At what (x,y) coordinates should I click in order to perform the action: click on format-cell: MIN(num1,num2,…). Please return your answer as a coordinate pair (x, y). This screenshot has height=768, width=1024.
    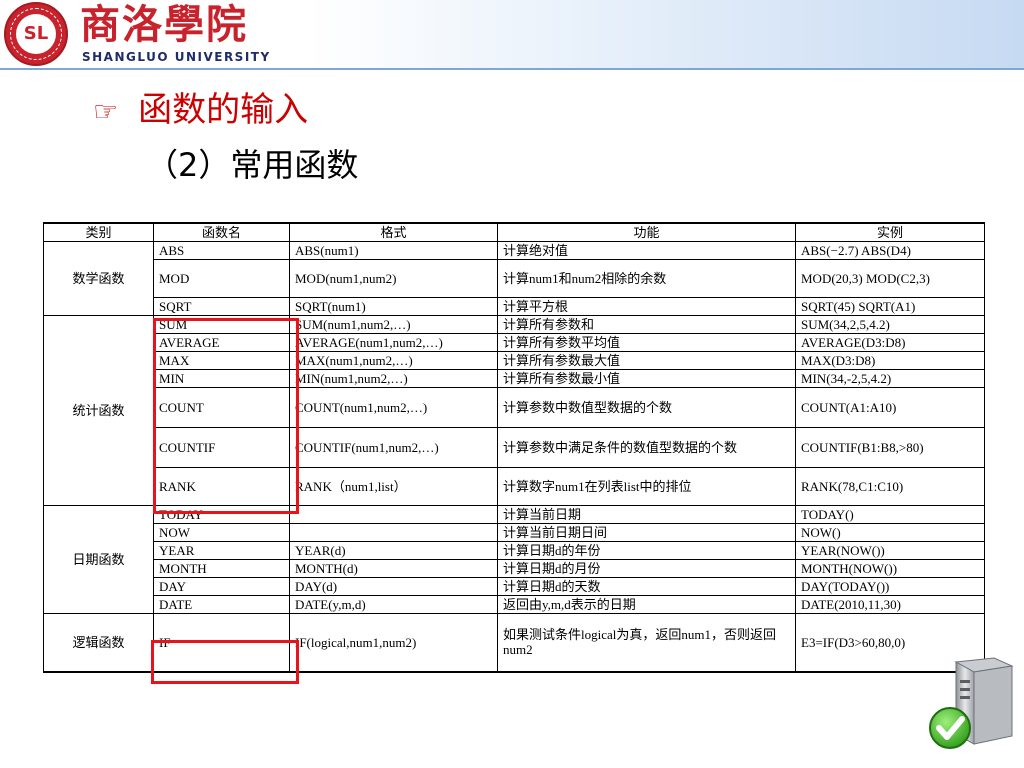
    Looking at the image, I should click on (393, 378).